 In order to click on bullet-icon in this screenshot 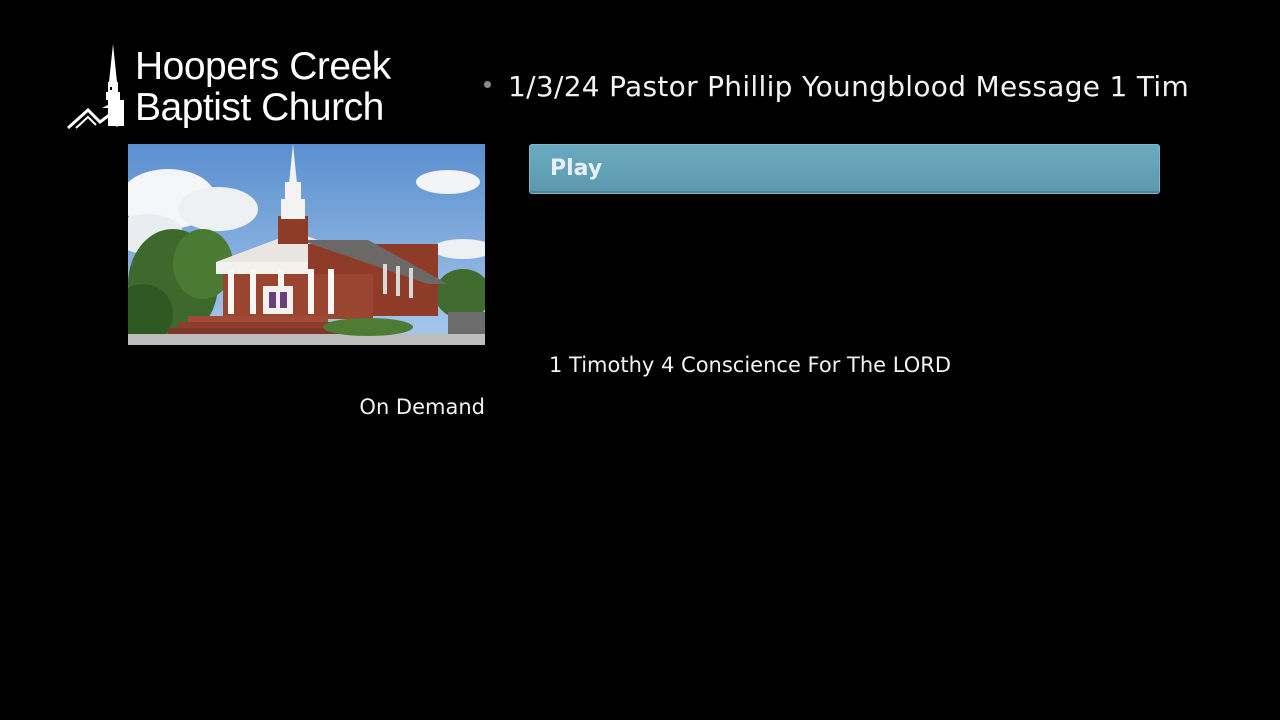, I will do `click(487, 84)`.